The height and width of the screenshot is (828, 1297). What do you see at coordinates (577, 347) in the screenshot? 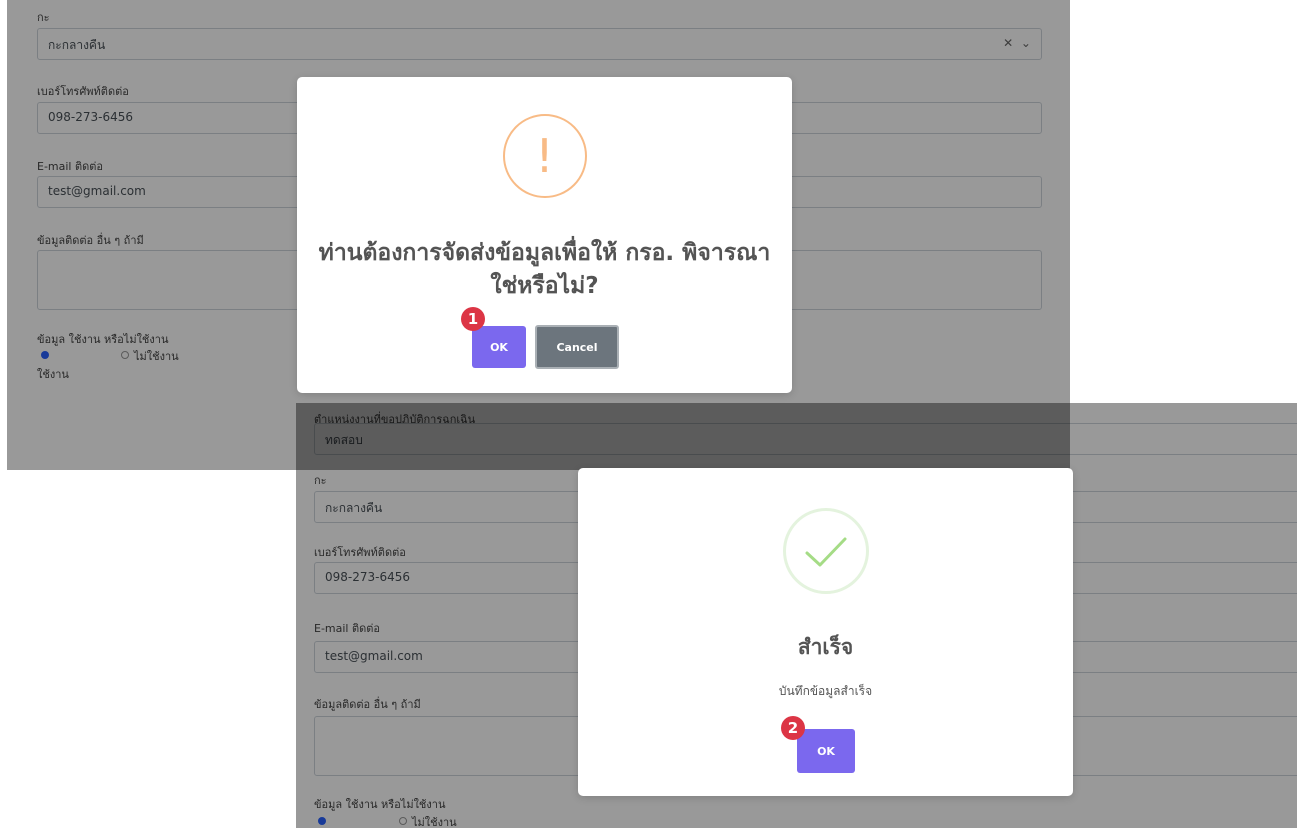
I see `confirm-cancel-button: Cancel` at bounding box center [577, 347].